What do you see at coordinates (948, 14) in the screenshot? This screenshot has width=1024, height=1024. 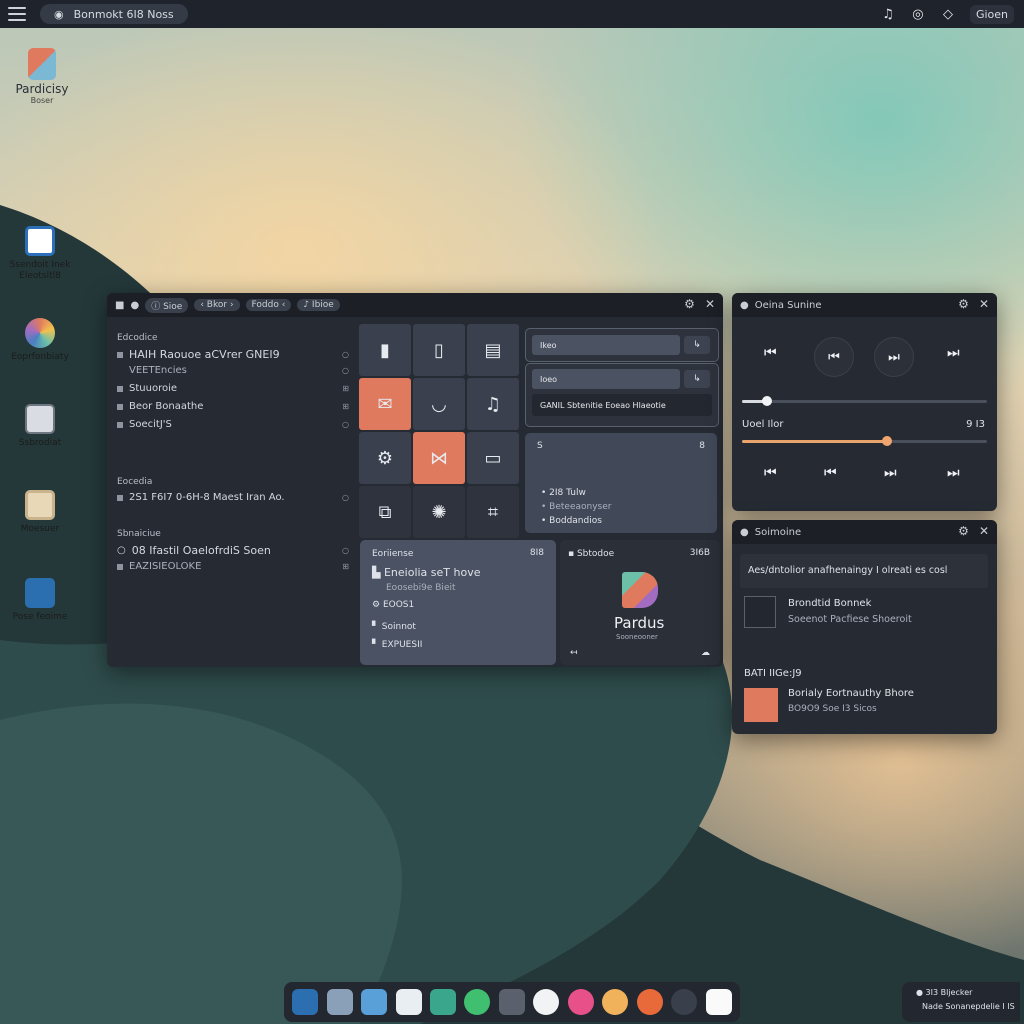 I see `diamond-icon: ◇` at bounding box center [948, 14].